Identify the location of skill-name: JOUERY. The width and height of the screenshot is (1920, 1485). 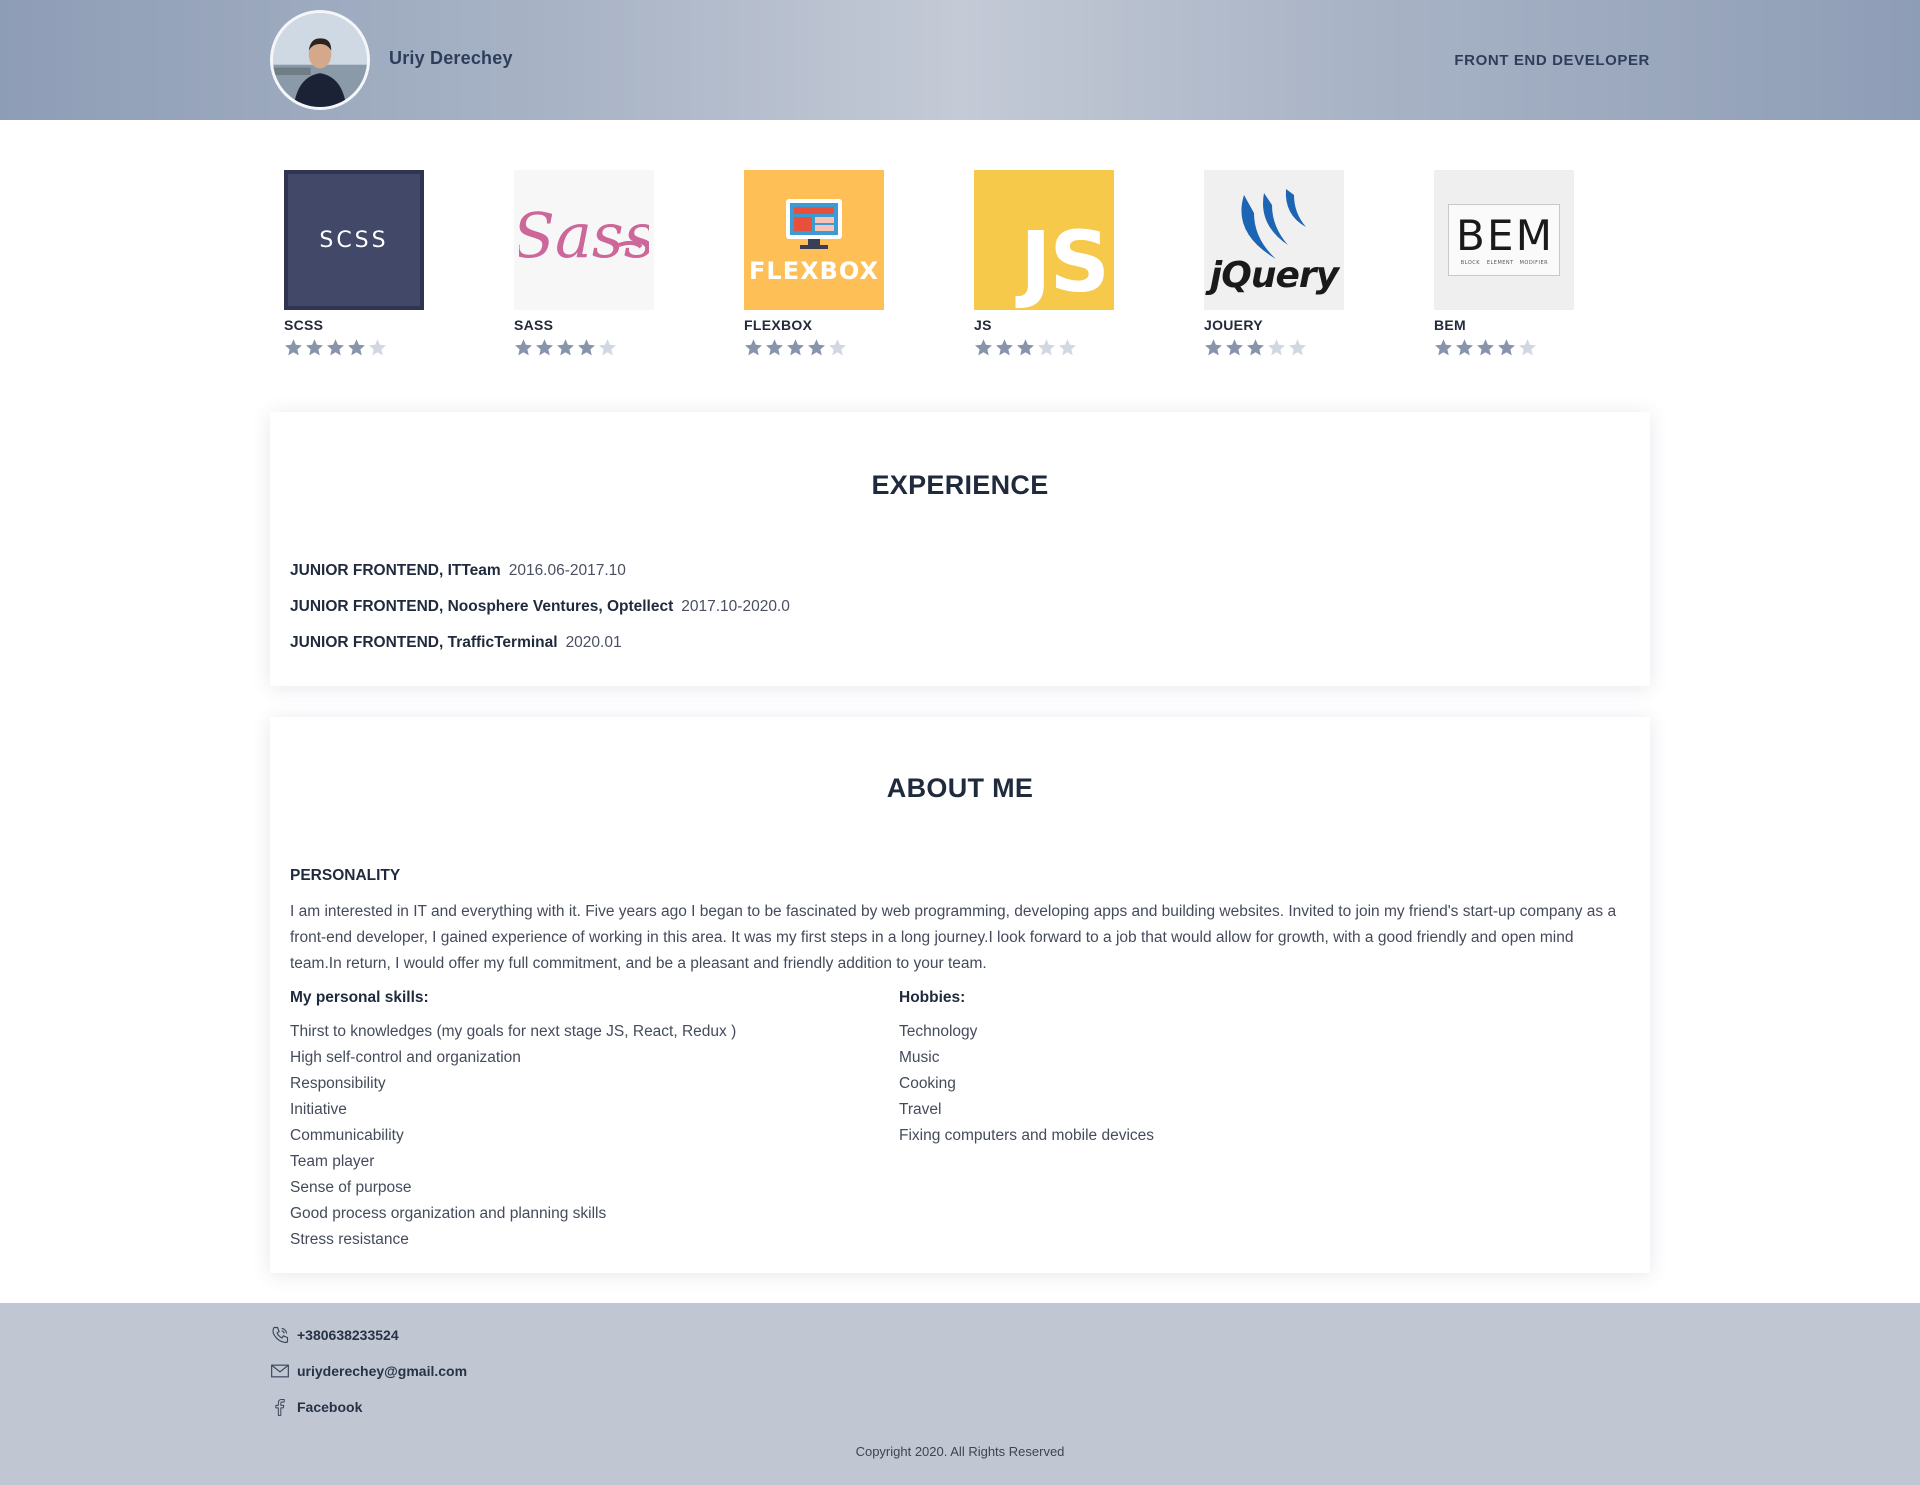
(1233, 325).